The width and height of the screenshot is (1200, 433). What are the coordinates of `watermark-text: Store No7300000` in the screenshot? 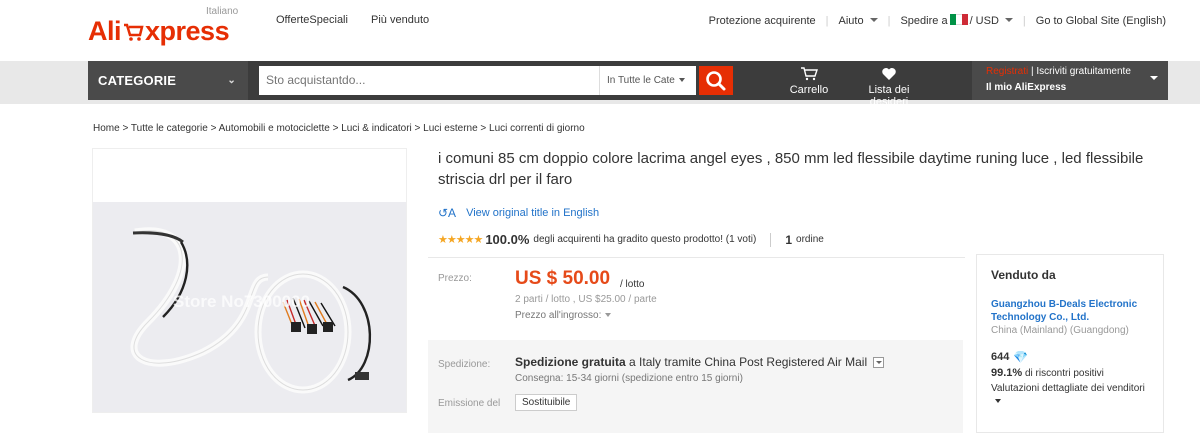 It's located at (241, 301).